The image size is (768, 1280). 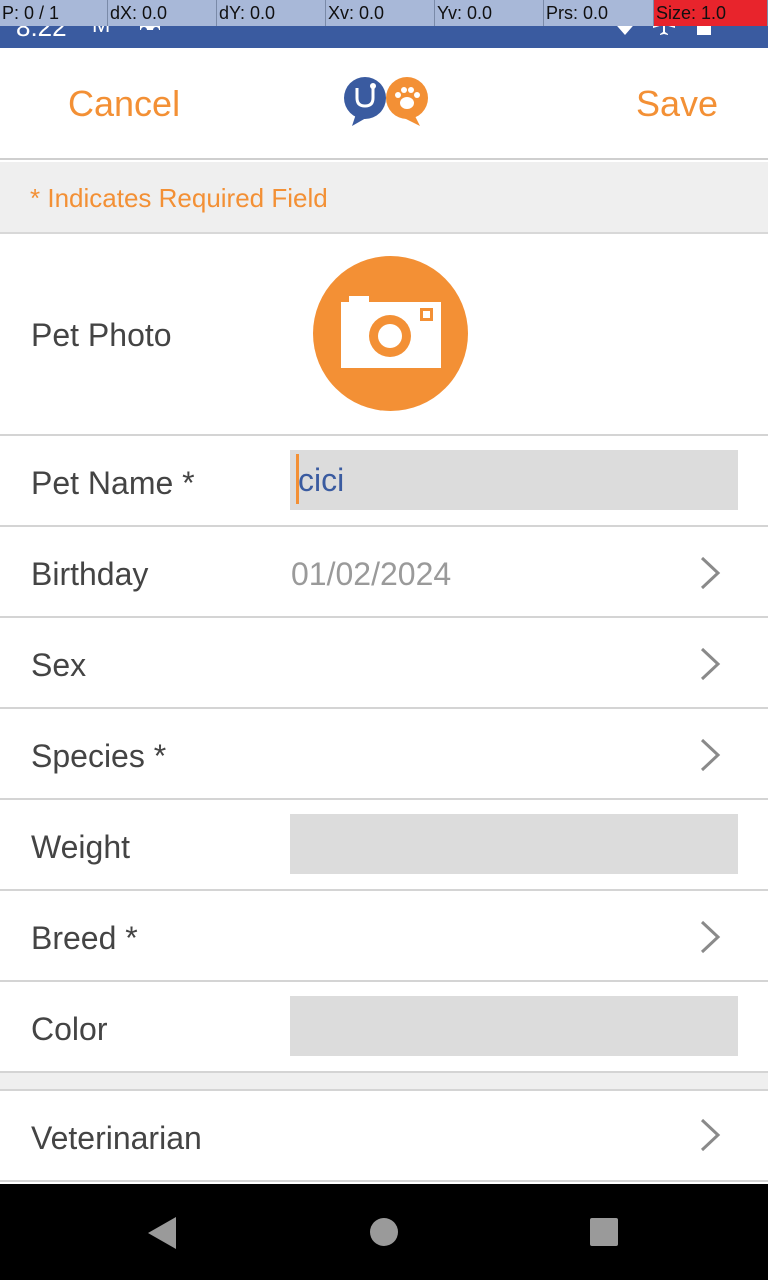 I want to click on breed-row: Breed *, so click(x=384, y=936).